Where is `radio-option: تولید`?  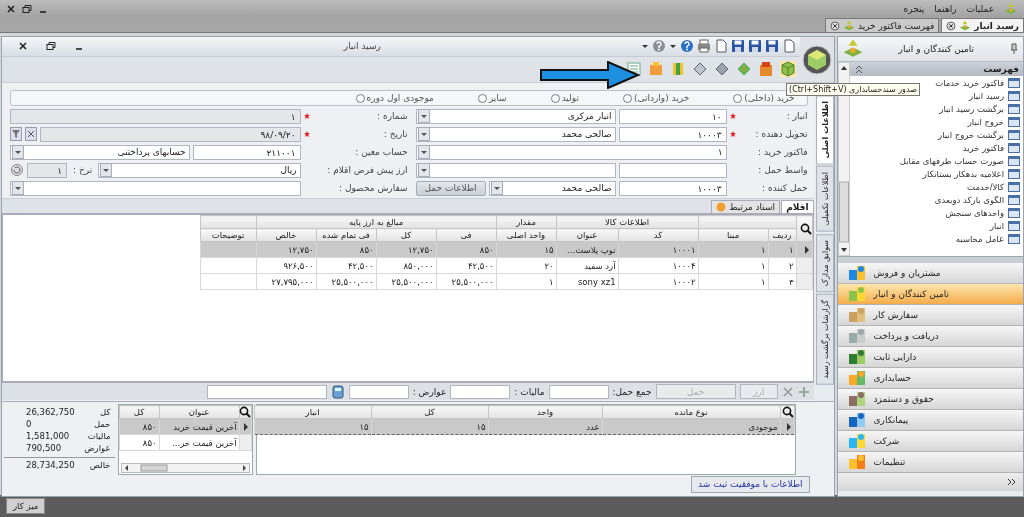 radio-option: تولید is located at coordinates (564, 98).